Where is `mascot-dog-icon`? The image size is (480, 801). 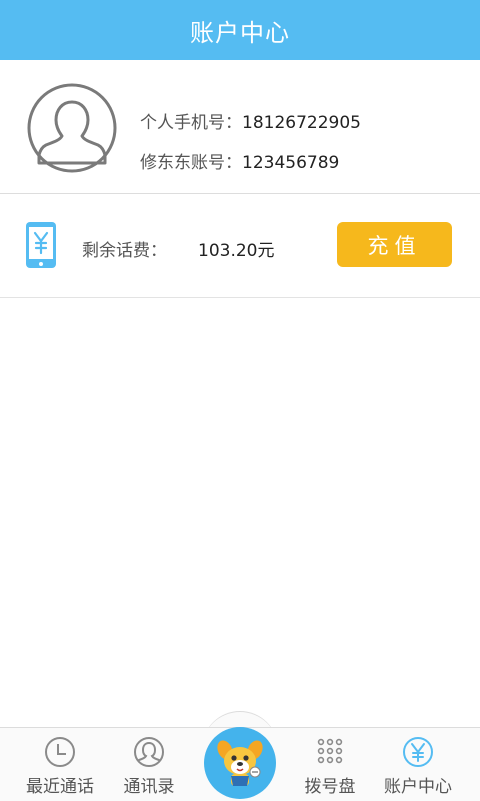 mascot-dog-icon is located at coordinates (240, 763).